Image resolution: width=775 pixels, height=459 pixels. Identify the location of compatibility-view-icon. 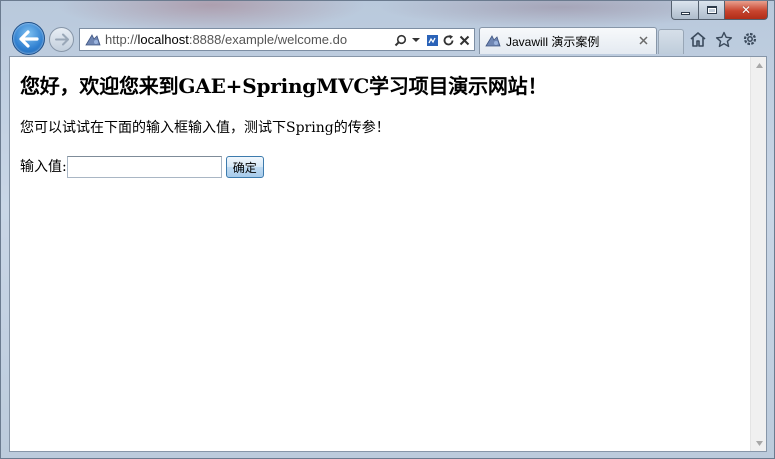
(432, 40).